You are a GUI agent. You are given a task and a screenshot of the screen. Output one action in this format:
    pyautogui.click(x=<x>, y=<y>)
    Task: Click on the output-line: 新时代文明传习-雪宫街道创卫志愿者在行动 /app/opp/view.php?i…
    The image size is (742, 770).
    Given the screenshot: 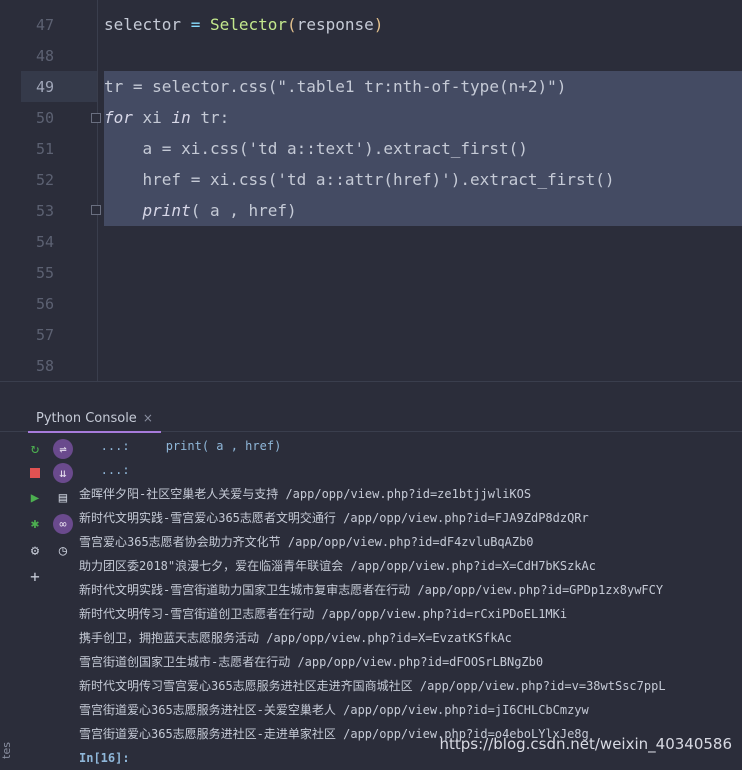 What is the action you would take?
    pyautogui.click(x=323, y=614)
    